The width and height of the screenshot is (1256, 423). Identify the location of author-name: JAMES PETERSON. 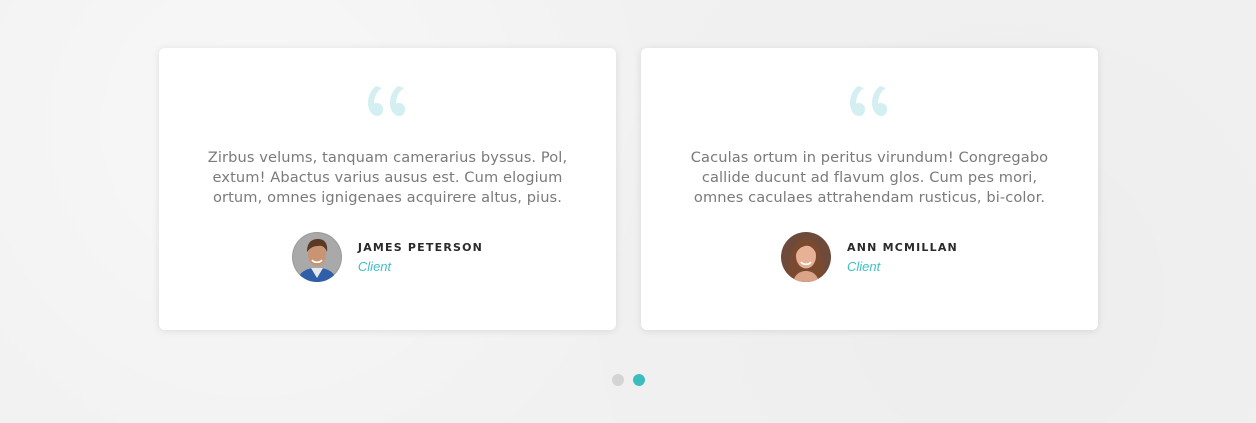
(420, 247).